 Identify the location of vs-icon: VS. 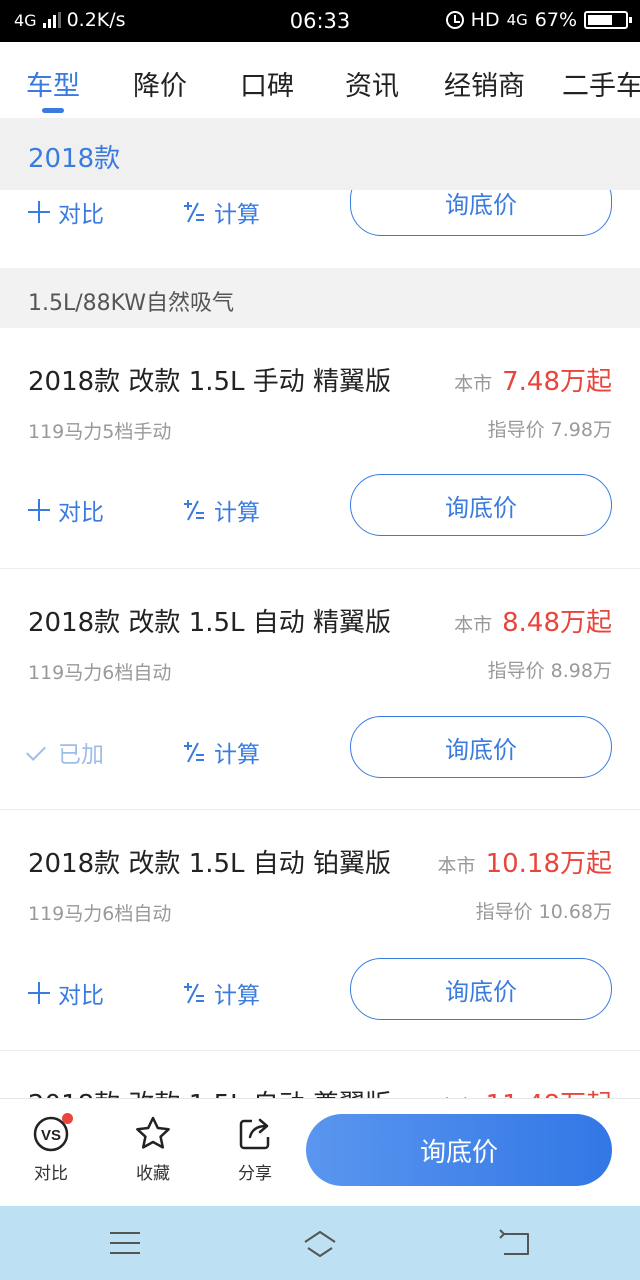
(52, 1133).